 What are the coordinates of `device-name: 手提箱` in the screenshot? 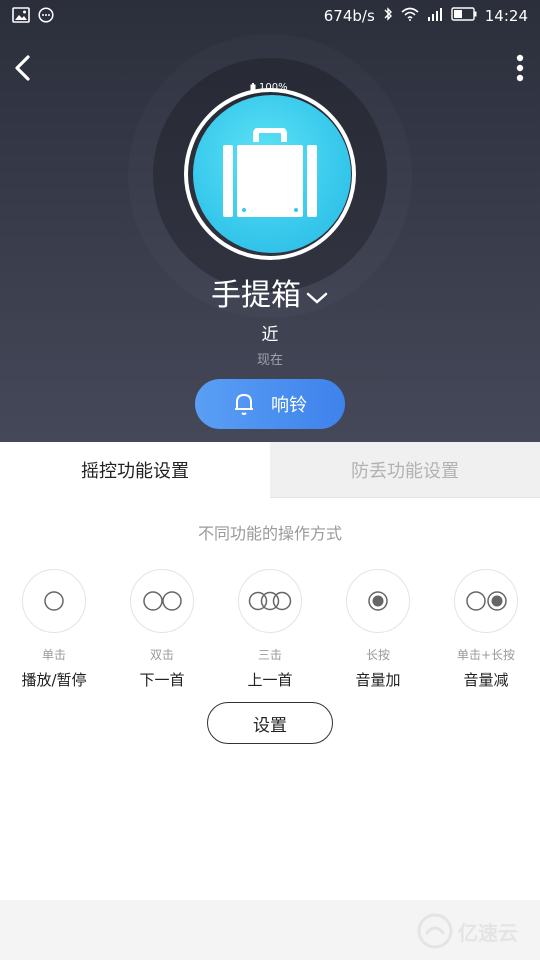 It's located at (256, 295).